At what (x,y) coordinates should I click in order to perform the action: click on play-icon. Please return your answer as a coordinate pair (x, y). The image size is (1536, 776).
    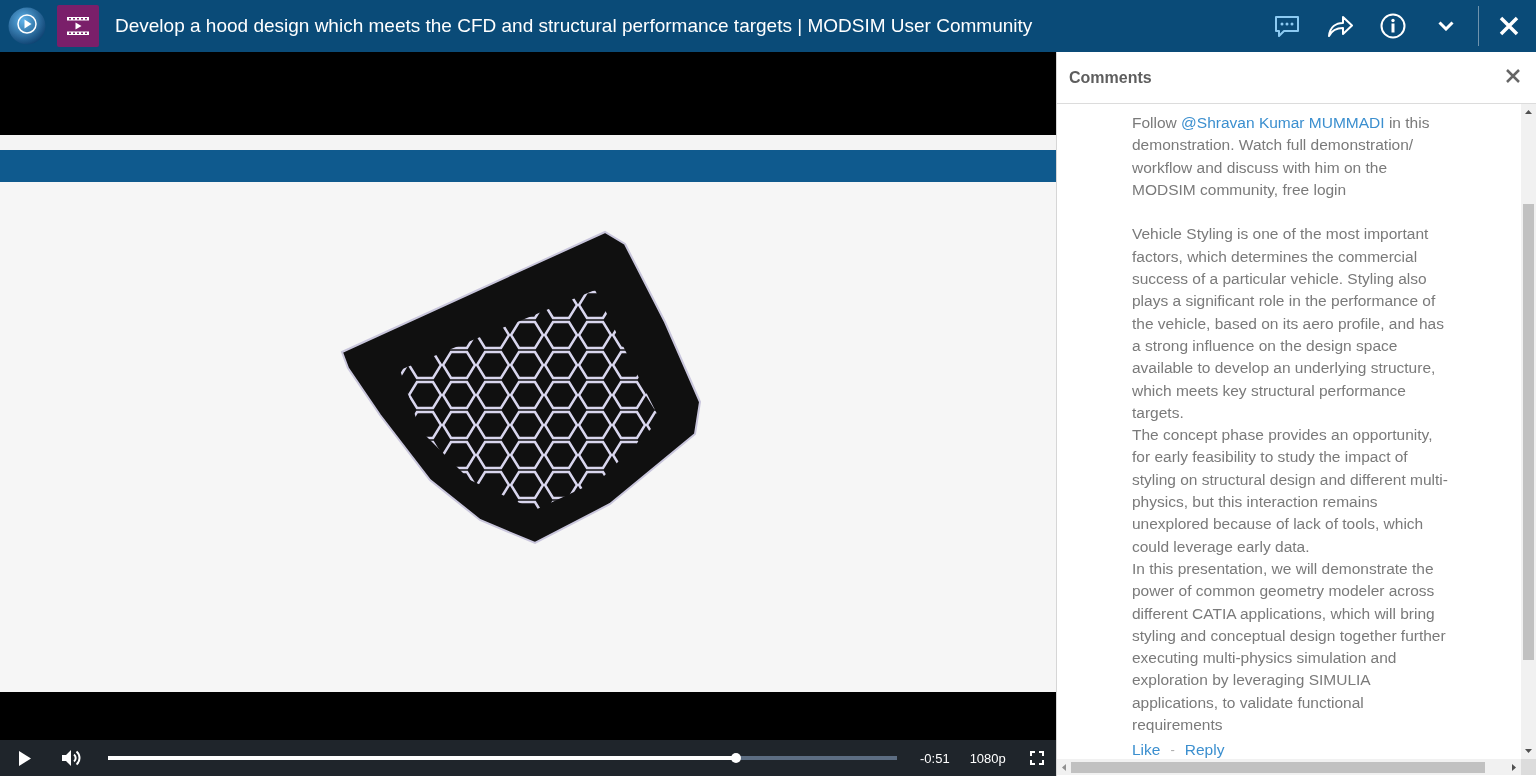
    Looking at the image, I should click on (25, 758).